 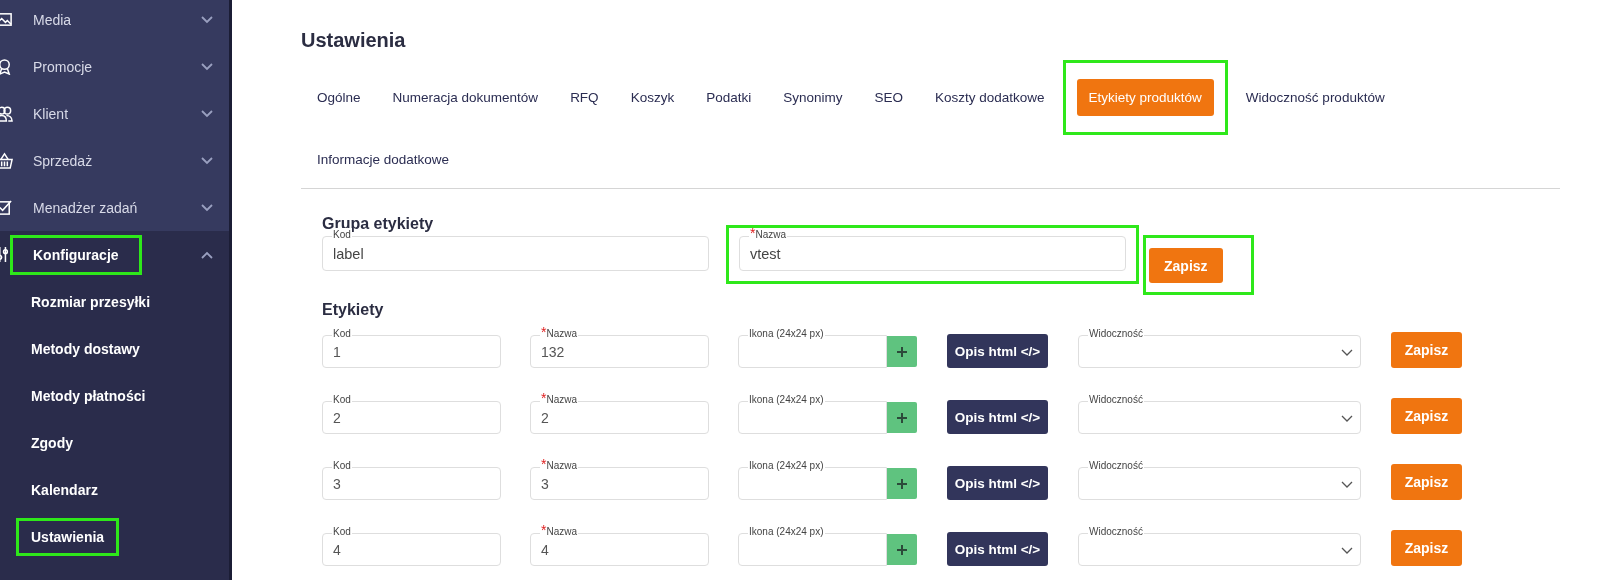 I want to click on sidebar-item: Sprzedaż, so click(x=63, y=160).